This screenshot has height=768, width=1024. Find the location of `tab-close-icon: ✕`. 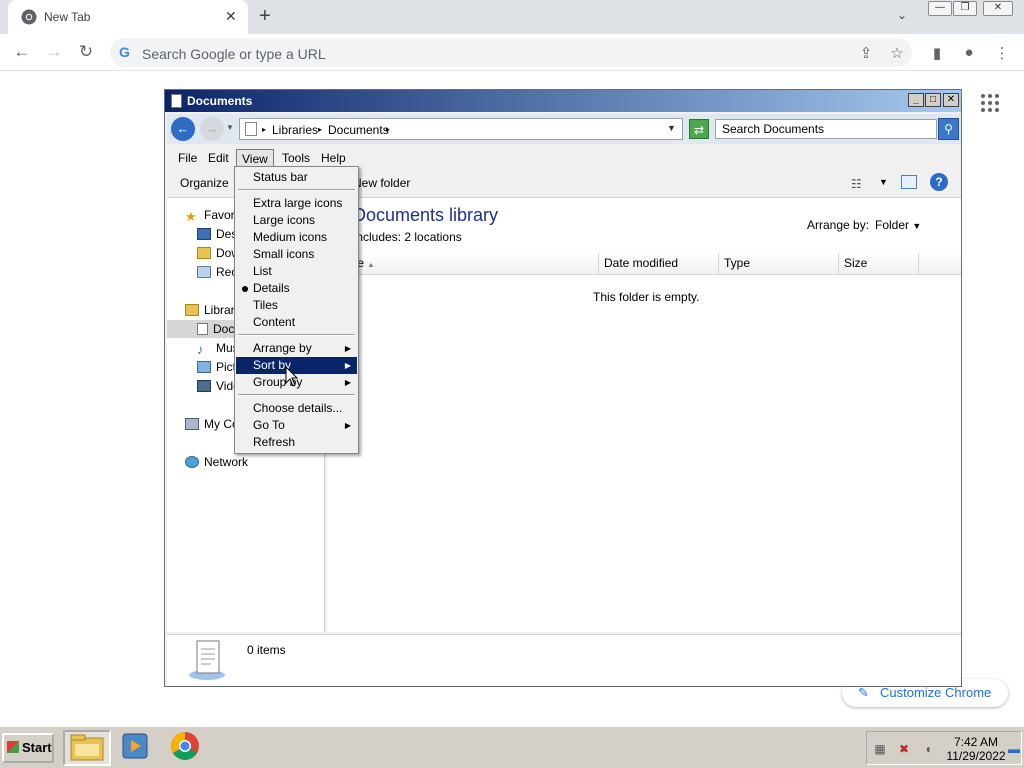

tab-close-icon: ✕ is located at coordinates (231, 16).